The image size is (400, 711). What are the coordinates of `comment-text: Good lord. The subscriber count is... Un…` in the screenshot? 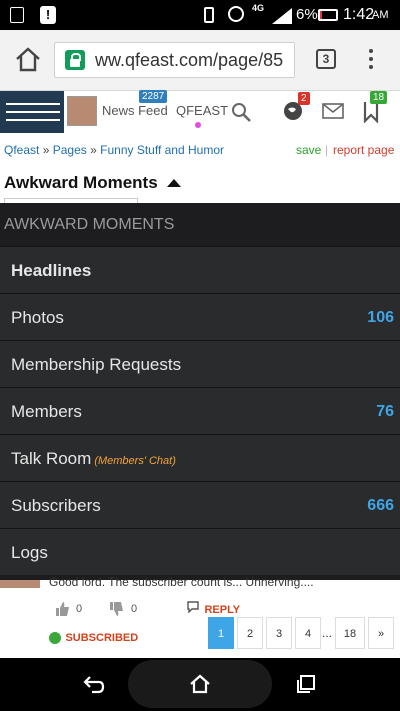 It's located at (181, 582).